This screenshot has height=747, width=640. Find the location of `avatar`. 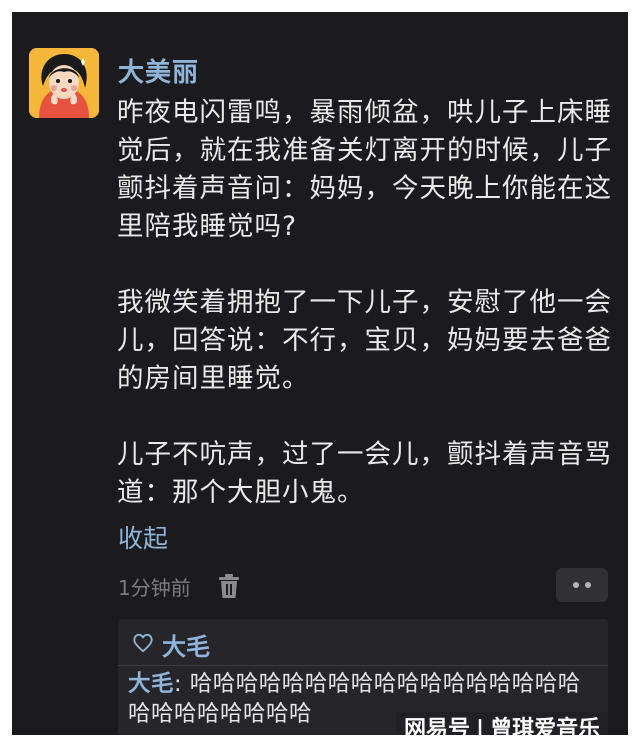

avatar is located at coordinates (64, 83).